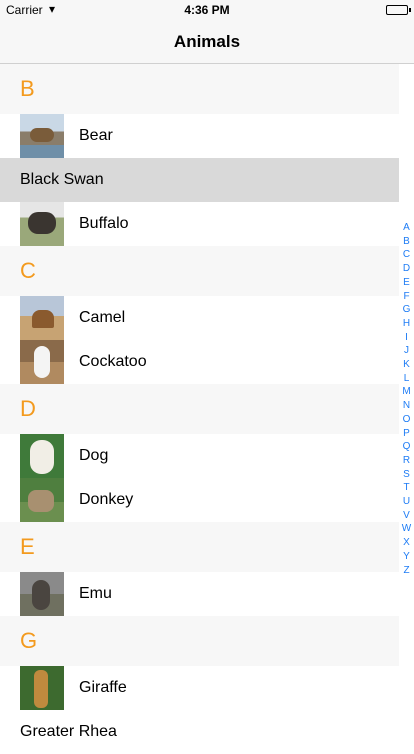  I want to click on row-label: Bear, so click(96, 135).